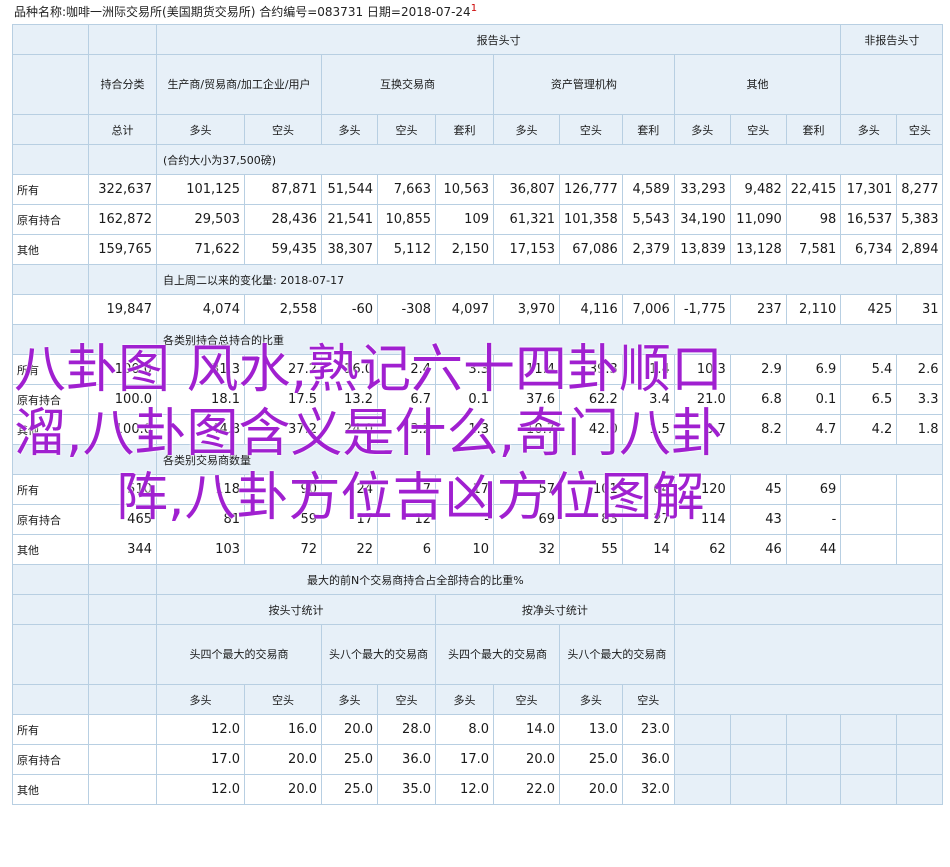  Describe the element at coordinates (869, 219) in the screenshot. I see `table-cell: 16,537` at that location.